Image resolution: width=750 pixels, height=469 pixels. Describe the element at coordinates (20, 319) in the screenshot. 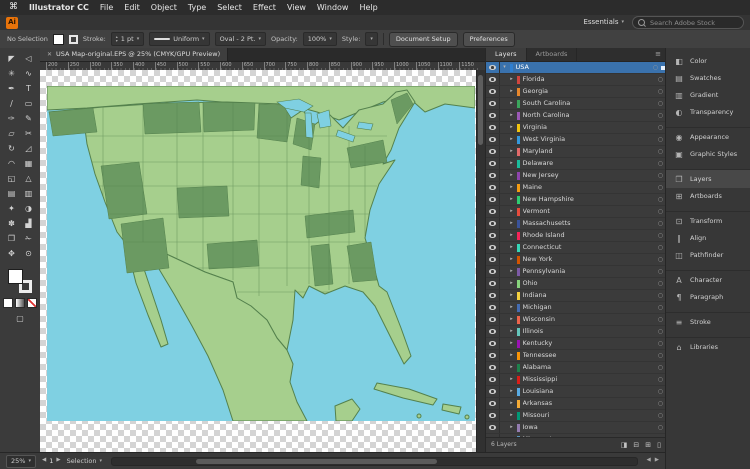

I see `screen-mode-button: ▢` at that location.